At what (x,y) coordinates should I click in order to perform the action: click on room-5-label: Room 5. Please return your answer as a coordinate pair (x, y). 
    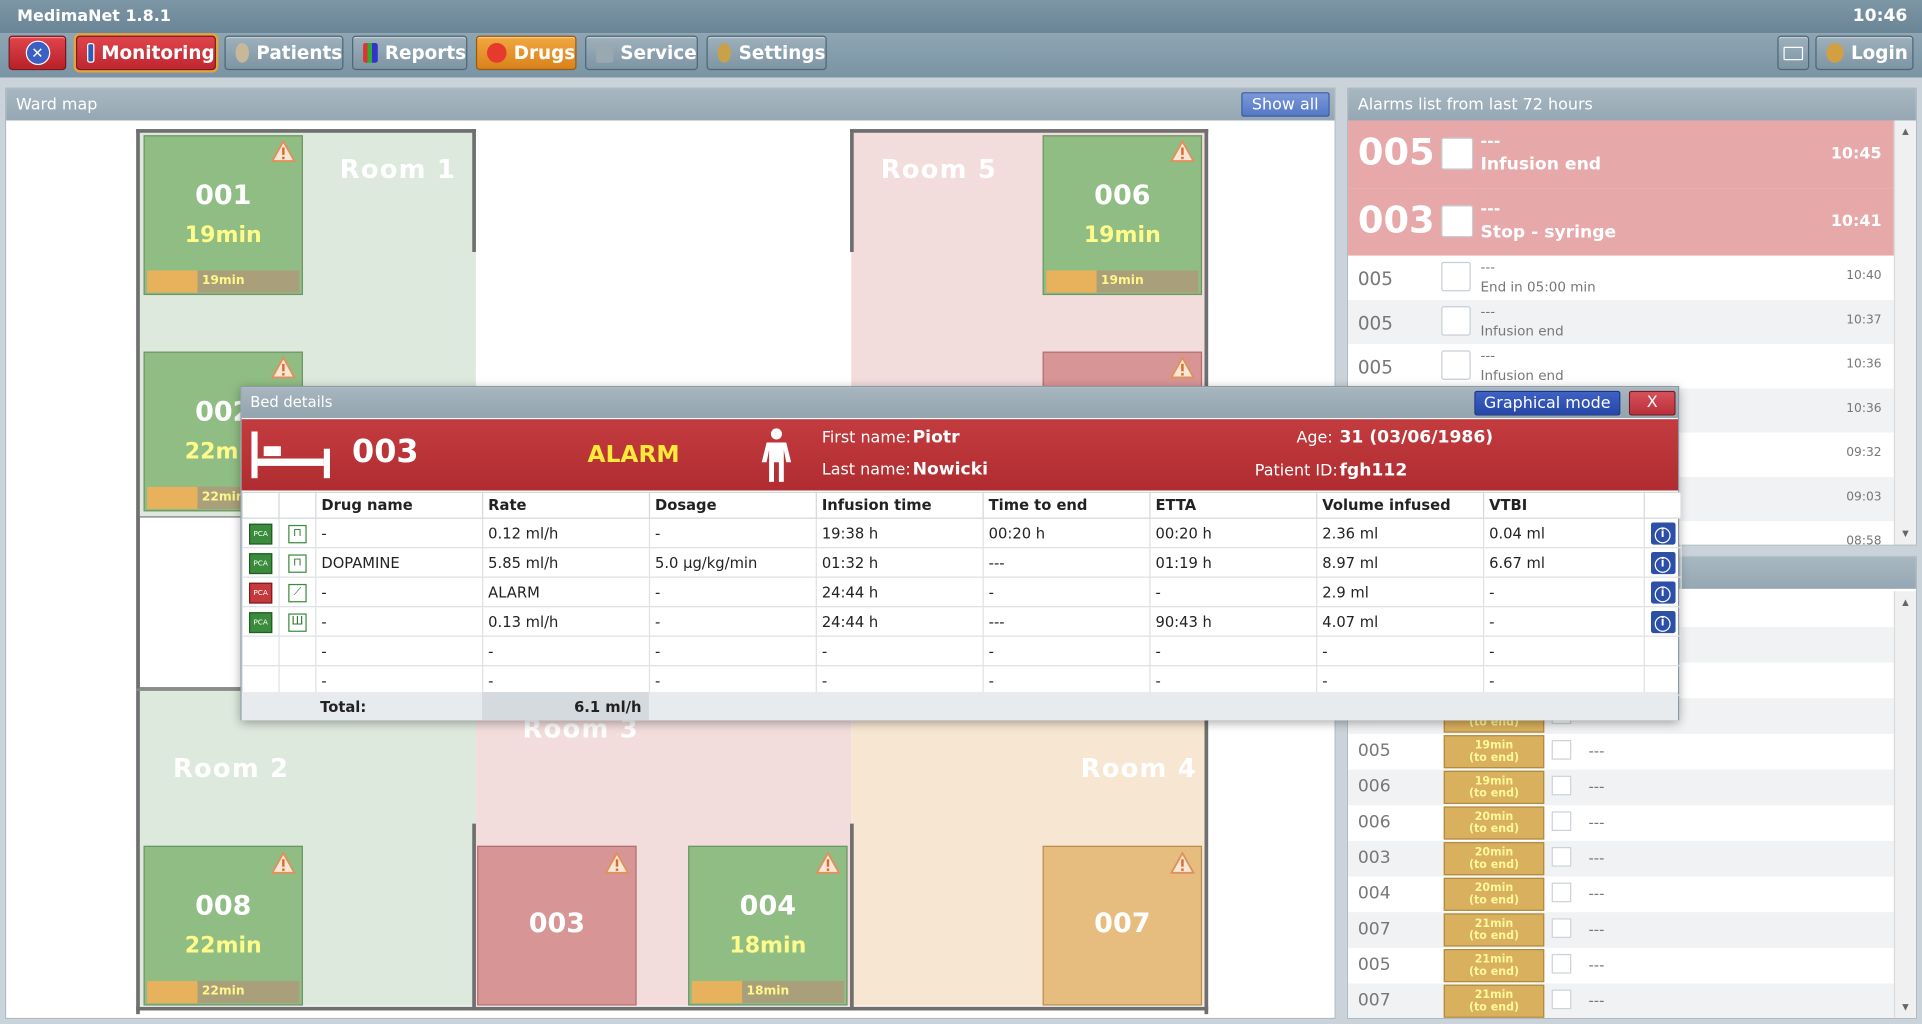
    Looking at the image, I should click on (939, 169).